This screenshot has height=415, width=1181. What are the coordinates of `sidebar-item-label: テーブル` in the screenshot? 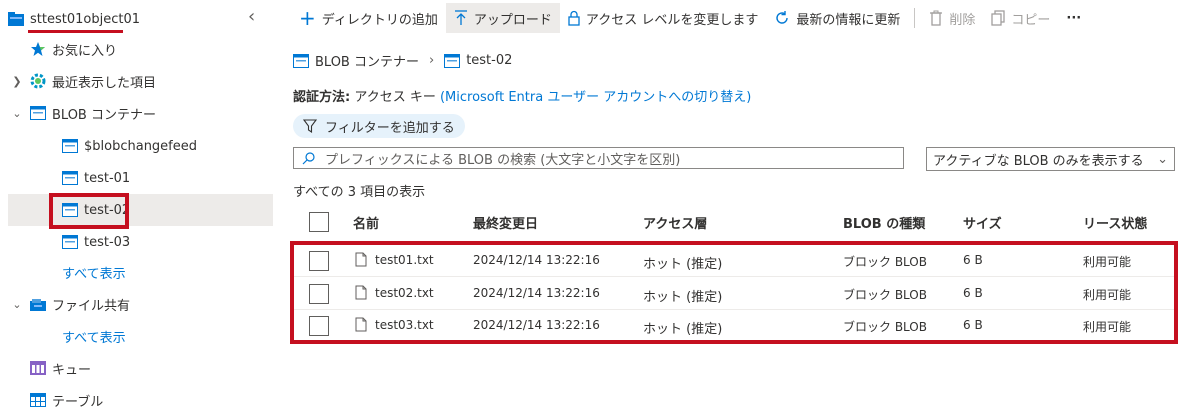 It's located at (78, 402).